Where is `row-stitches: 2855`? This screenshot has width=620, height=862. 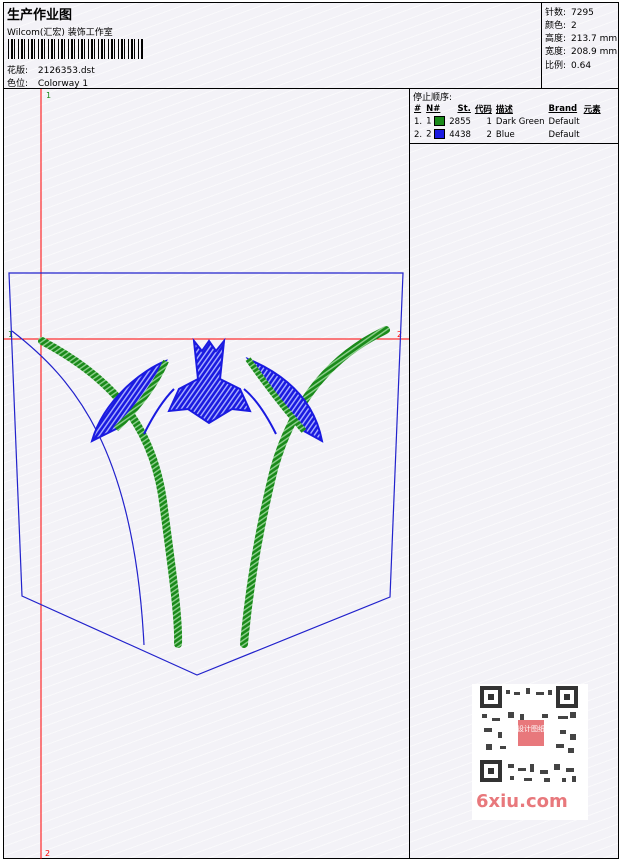
row-stitches: 2855 is located at coordinates (460, 121).